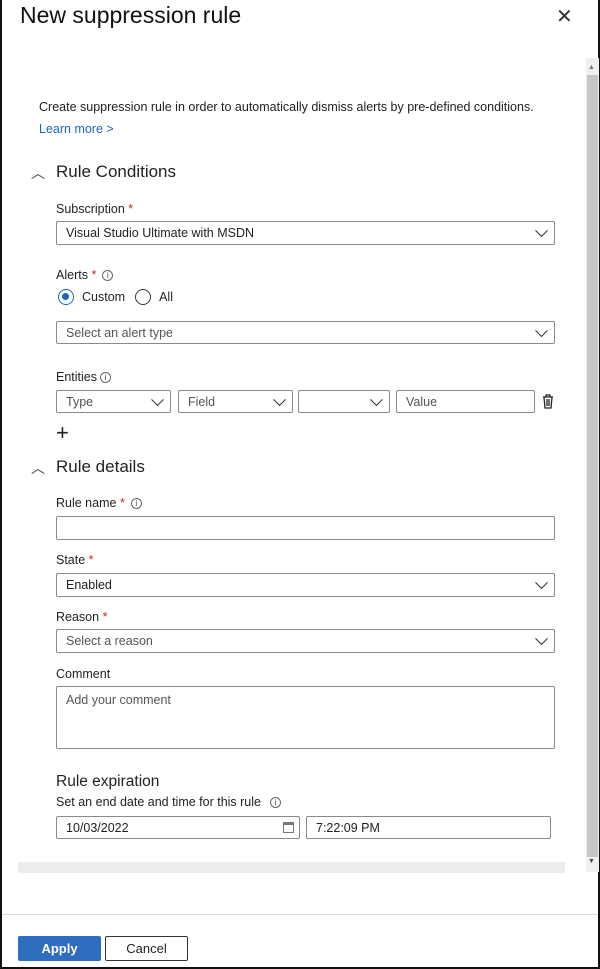  Describe the element at coordinates (76, 129) in the screenshot. I see `learn-more-link: Learn more >` at that location.